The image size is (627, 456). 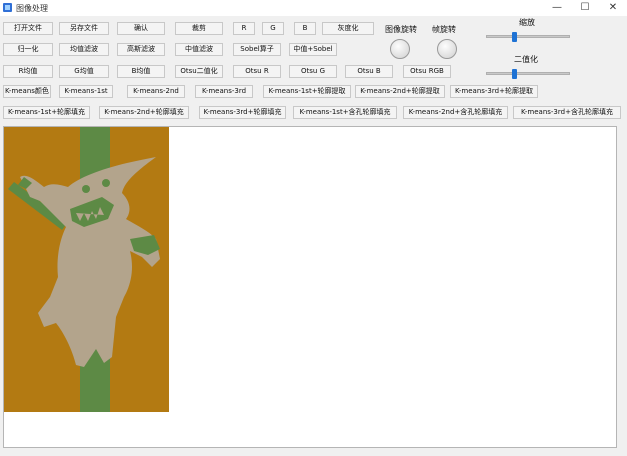 I want to click on r-mean-button: R均值, so click(x=28, y=71).